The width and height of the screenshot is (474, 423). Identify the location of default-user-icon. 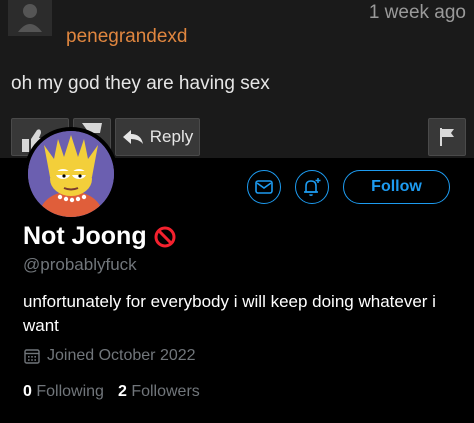
(30, 18).